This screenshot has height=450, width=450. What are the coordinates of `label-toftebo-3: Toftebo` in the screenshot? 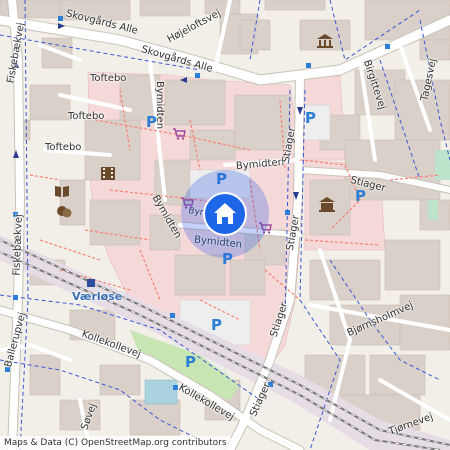 It's located at (63, 147).